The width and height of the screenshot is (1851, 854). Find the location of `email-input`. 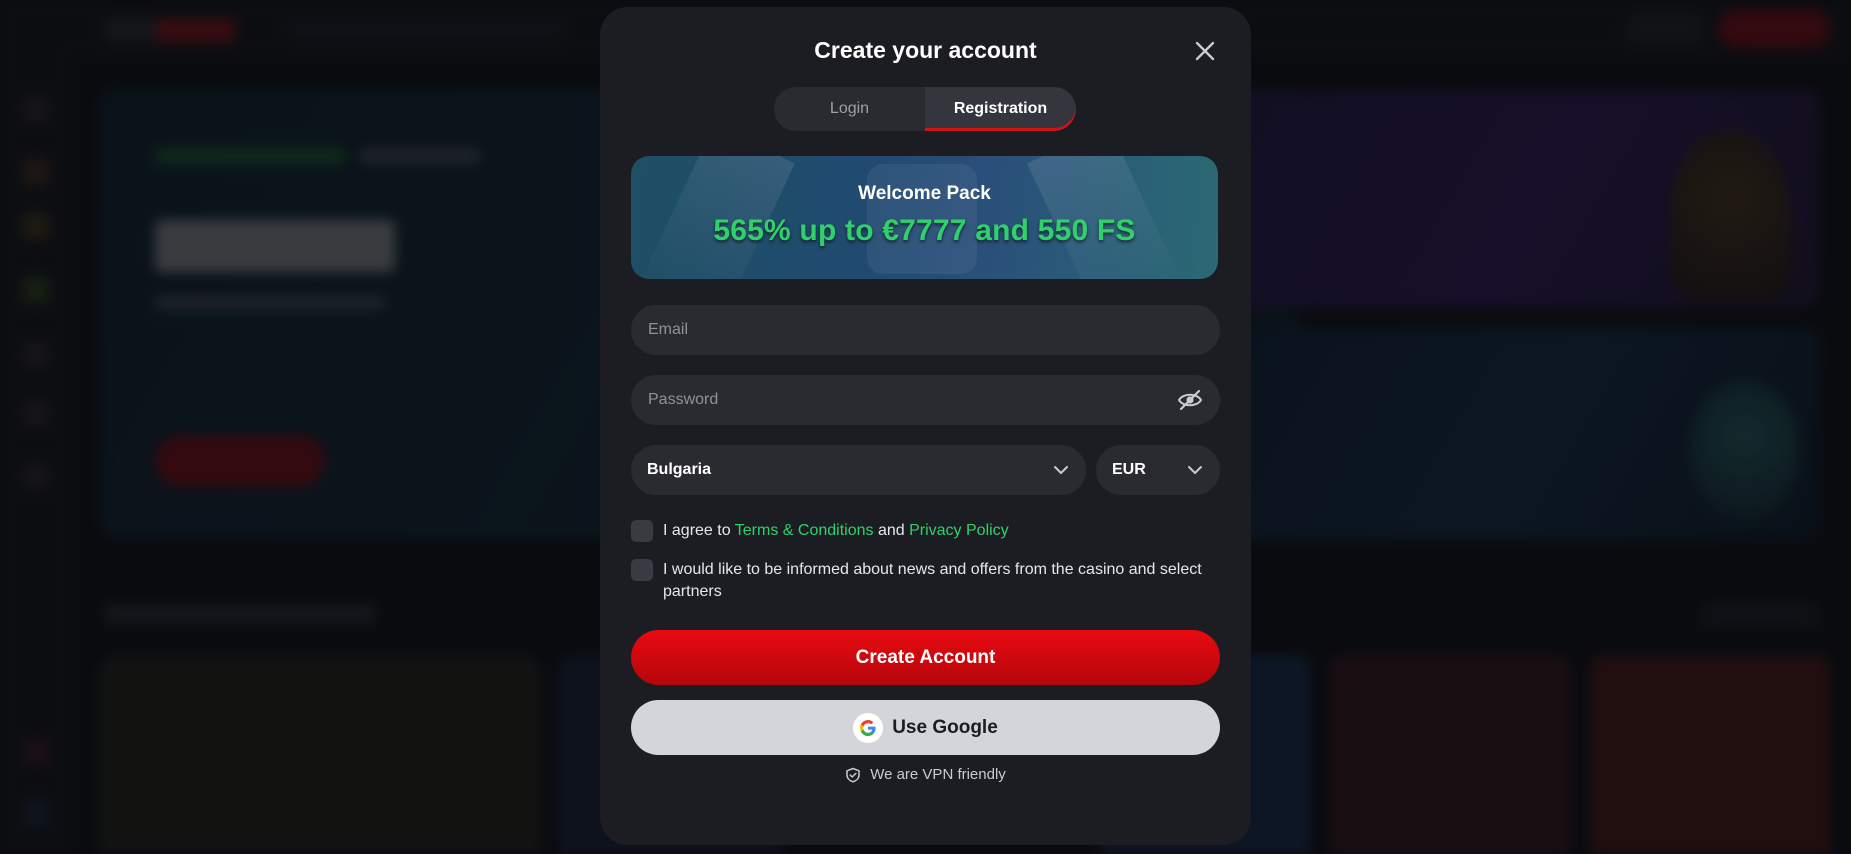

email-input is located at coordinates (925, 330).